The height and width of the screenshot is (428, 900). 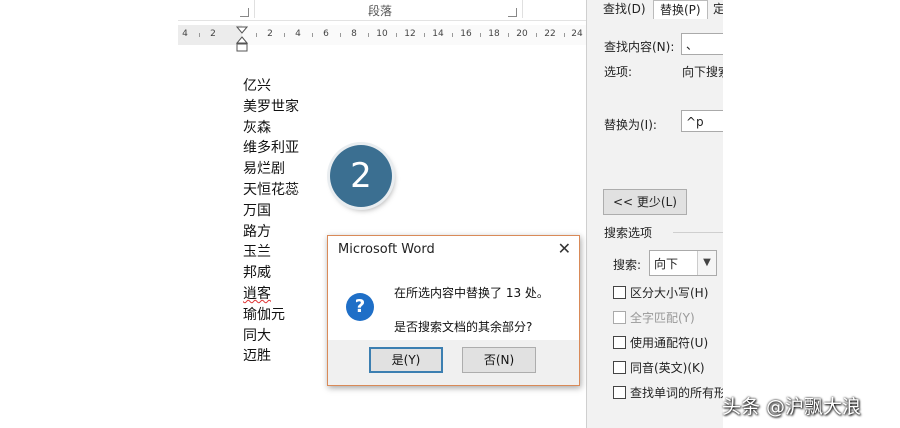 What do you see at coordinates (360, 307) in the screenshot?
I see `question-icon: ?` at bounding box center [360, 307].